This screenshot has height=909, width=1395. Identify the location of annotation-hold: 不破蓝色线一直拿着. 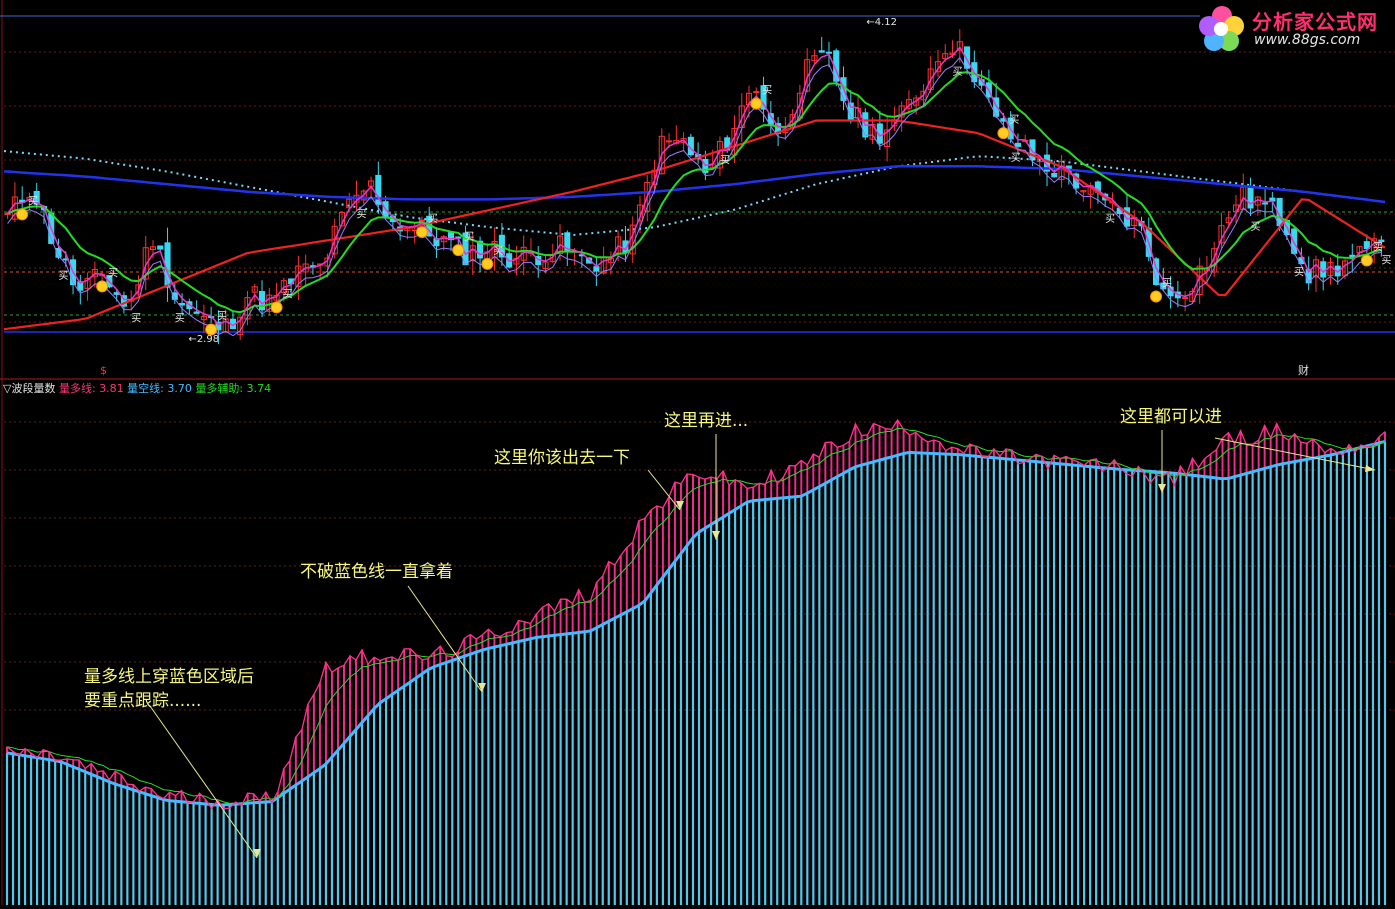
(376, 571).